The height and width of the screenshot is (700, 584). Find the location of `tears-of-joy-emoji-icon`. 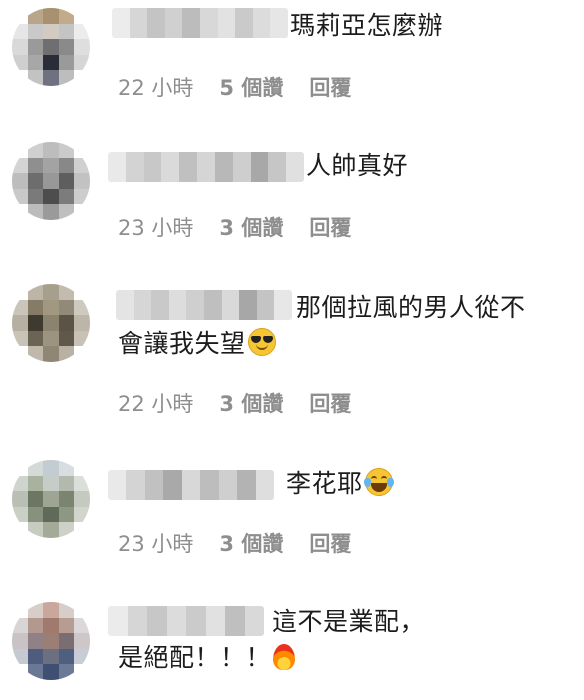

tears-of-joy-emoji-icon is located at coordinates (378, 482).